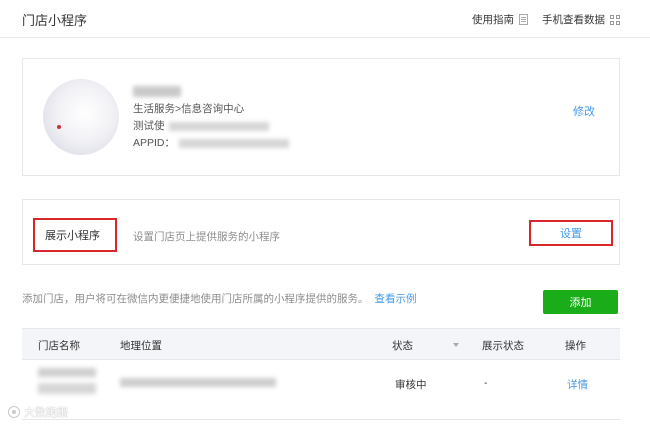 This screenshot has width=650, height=428. What do you see at coordinates (218, 126) in the screenshot?
I see `blurred-test-value` at bounding box center [218, 126].